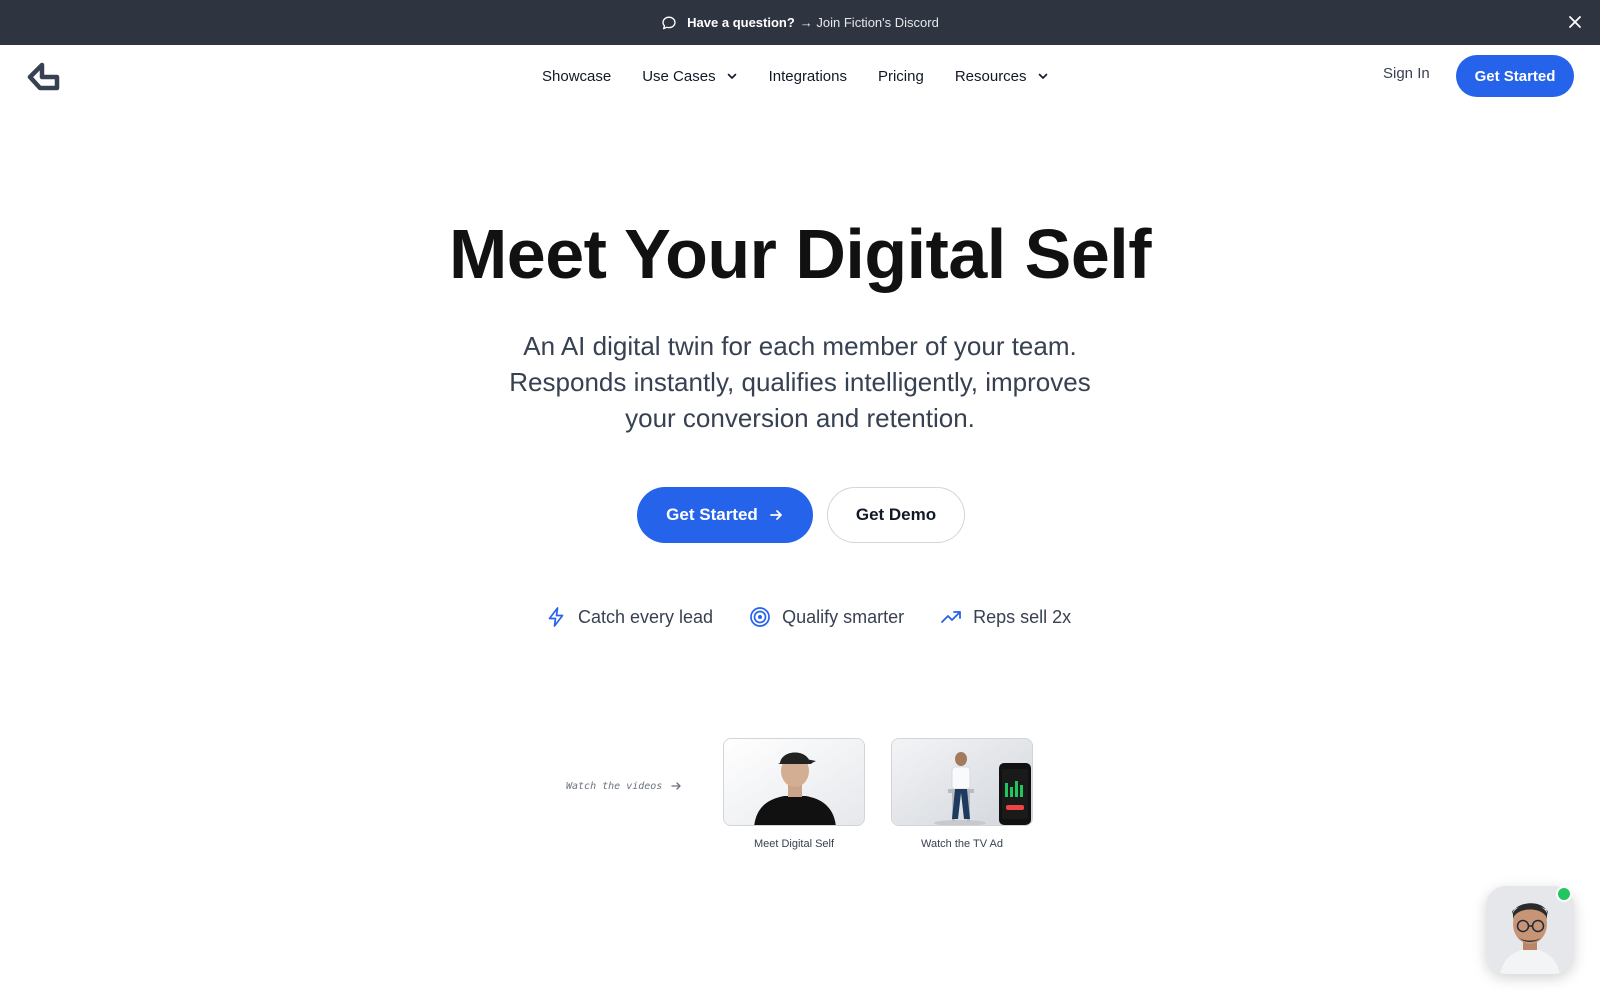 The image size is (1600, 1000). I want to click on nav-item-label: Integrations, so click(807, 76).